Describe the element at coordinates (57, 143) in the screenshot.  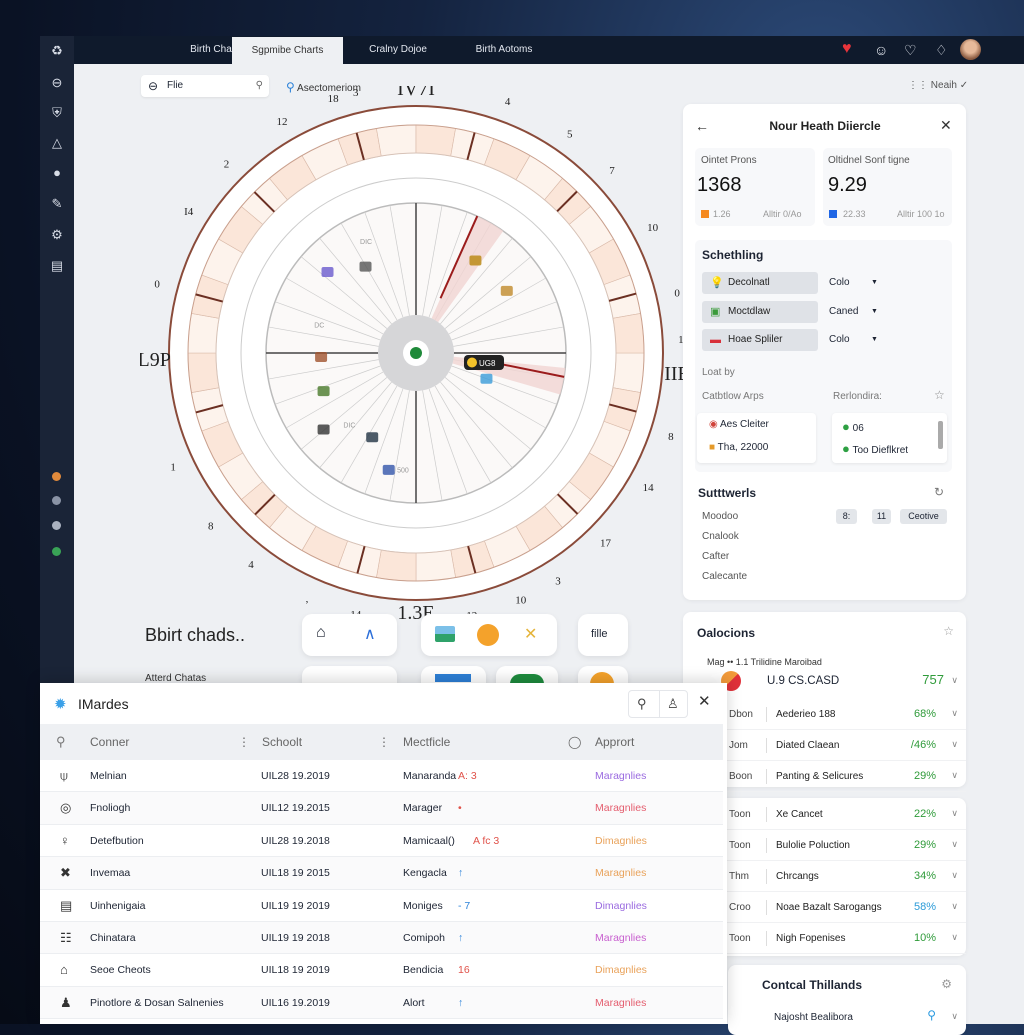
I see `triangle-icon: △` at that location.